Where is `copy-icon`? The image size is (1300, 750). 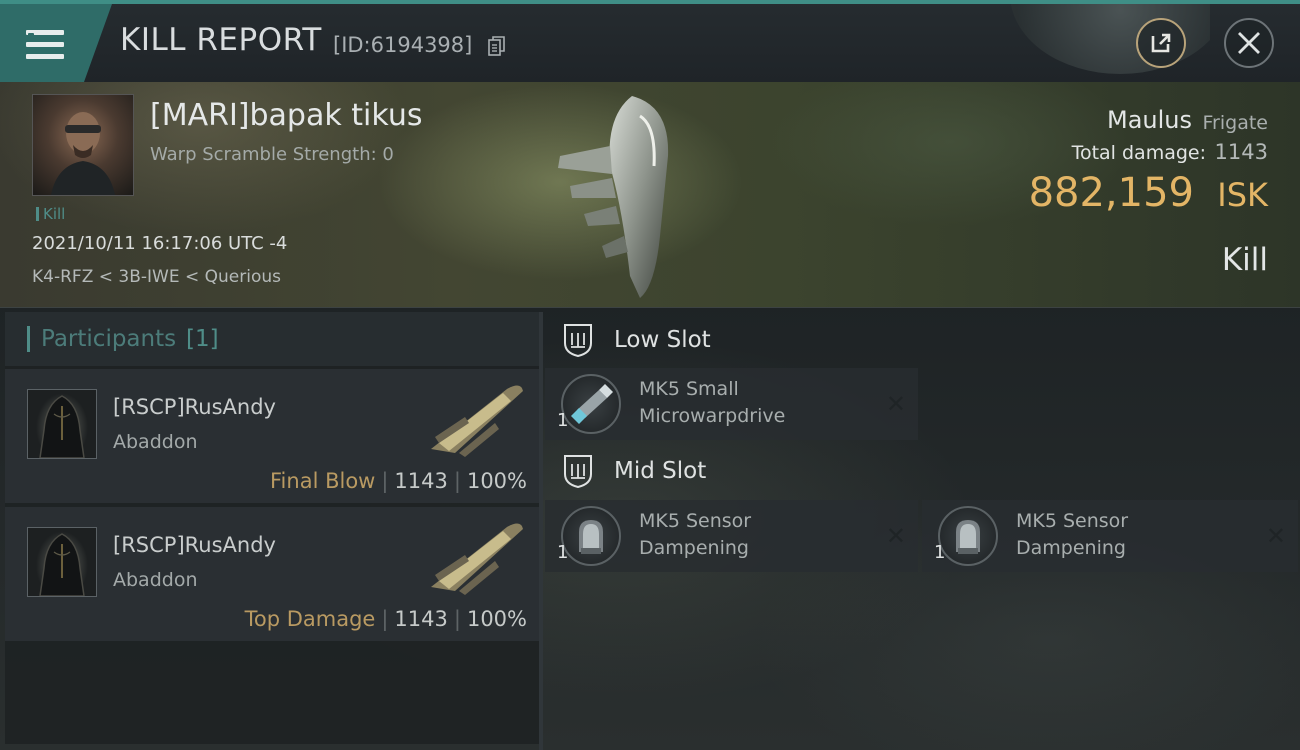 copy-icon is located at coordinates (497, 46).